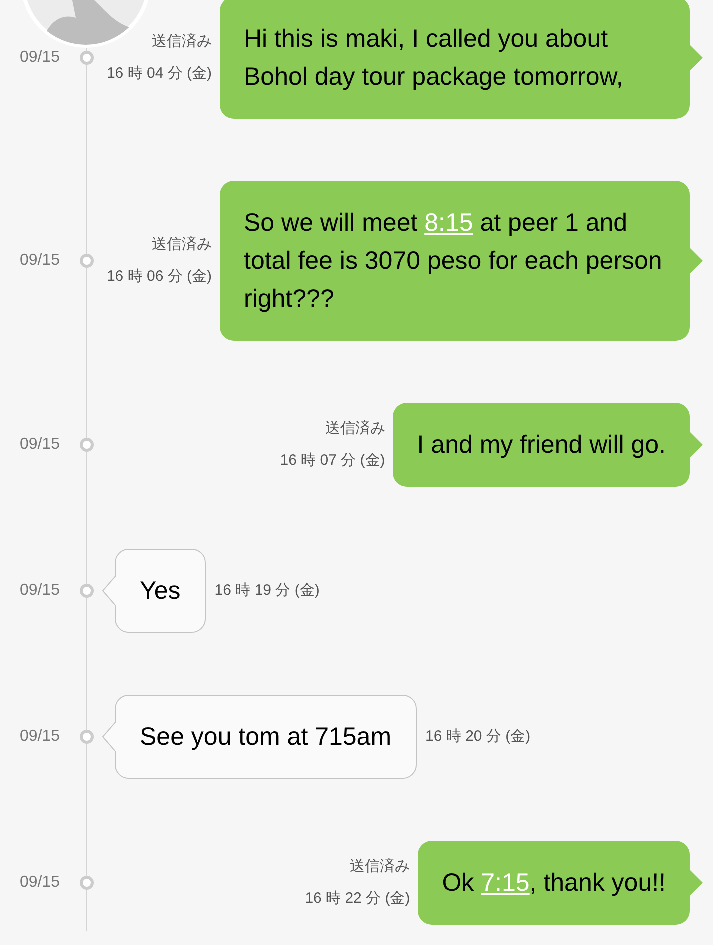 The height and width of the screenshot is (945, 713). I want to click on message-text: I and my friend will go., so click(541, 445).